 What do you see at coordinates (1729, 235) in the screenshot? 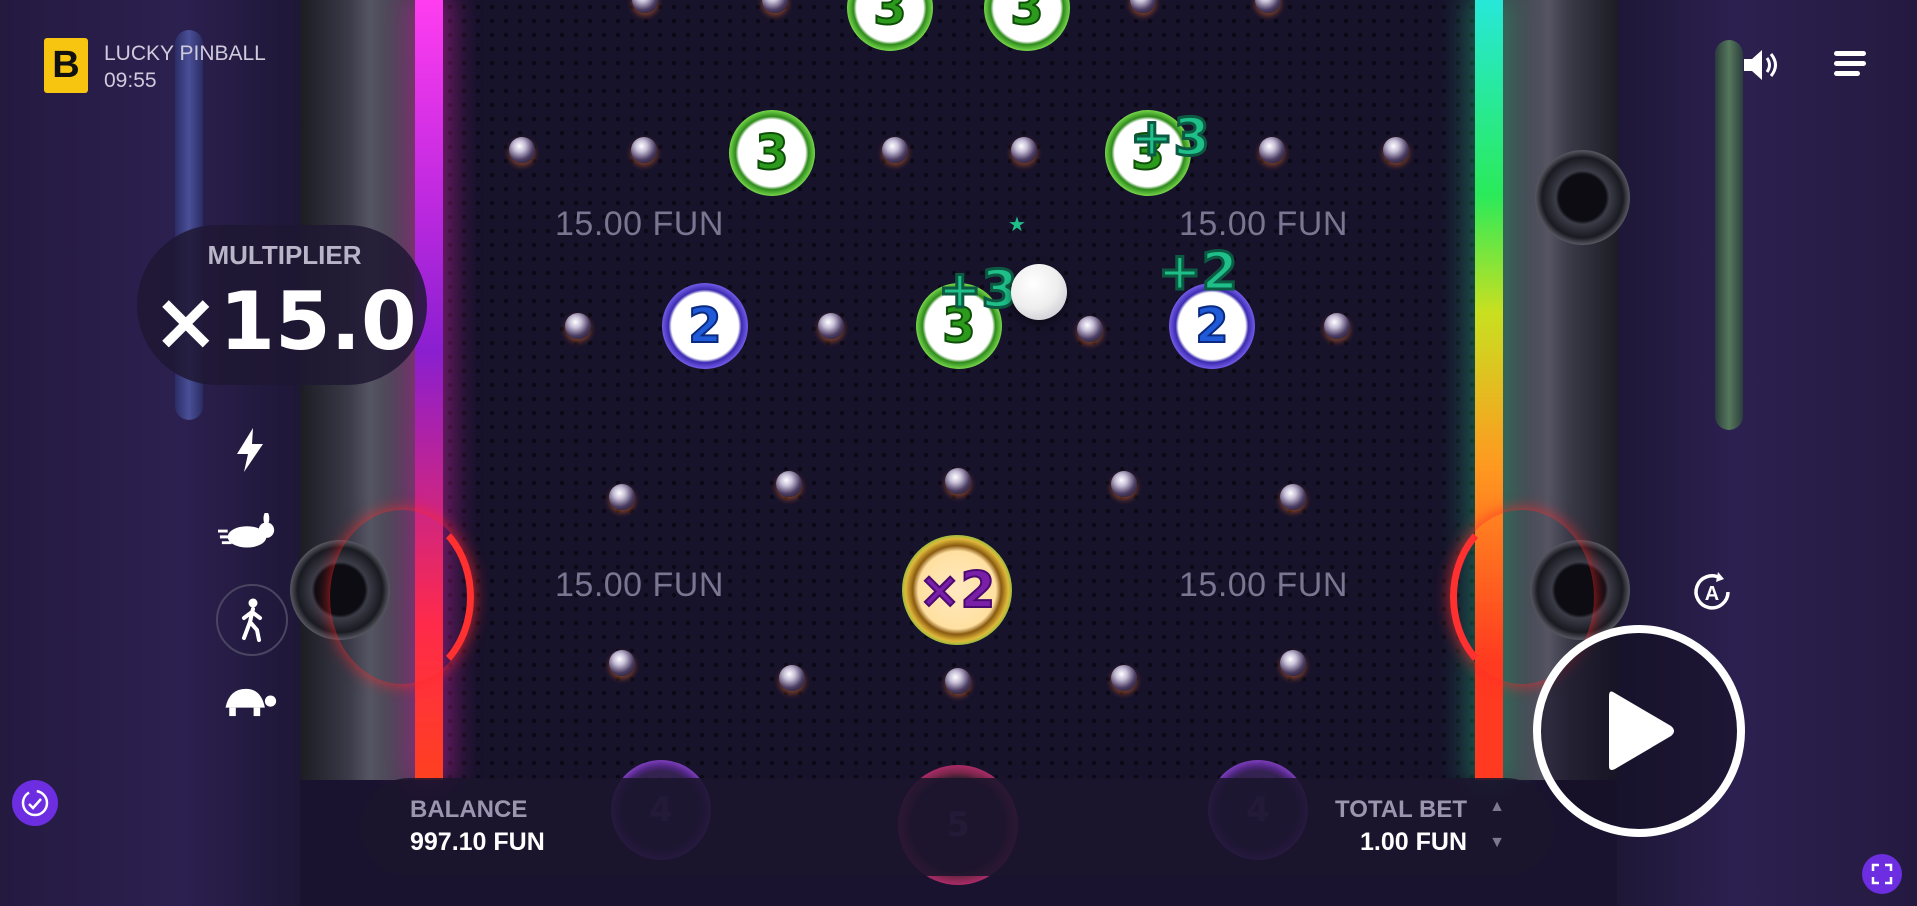
I see `right-tube` at bounding box center [1729, 235].